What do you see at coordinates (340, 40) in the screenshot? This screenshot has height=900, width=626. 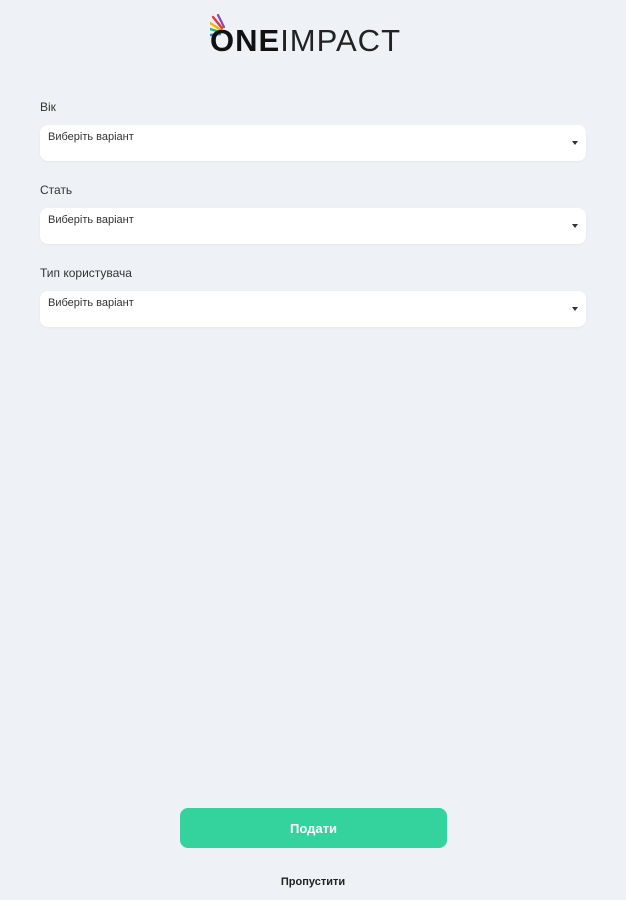 I see `logo-impact-text: IMPACT` at bounding box center [340, 40].